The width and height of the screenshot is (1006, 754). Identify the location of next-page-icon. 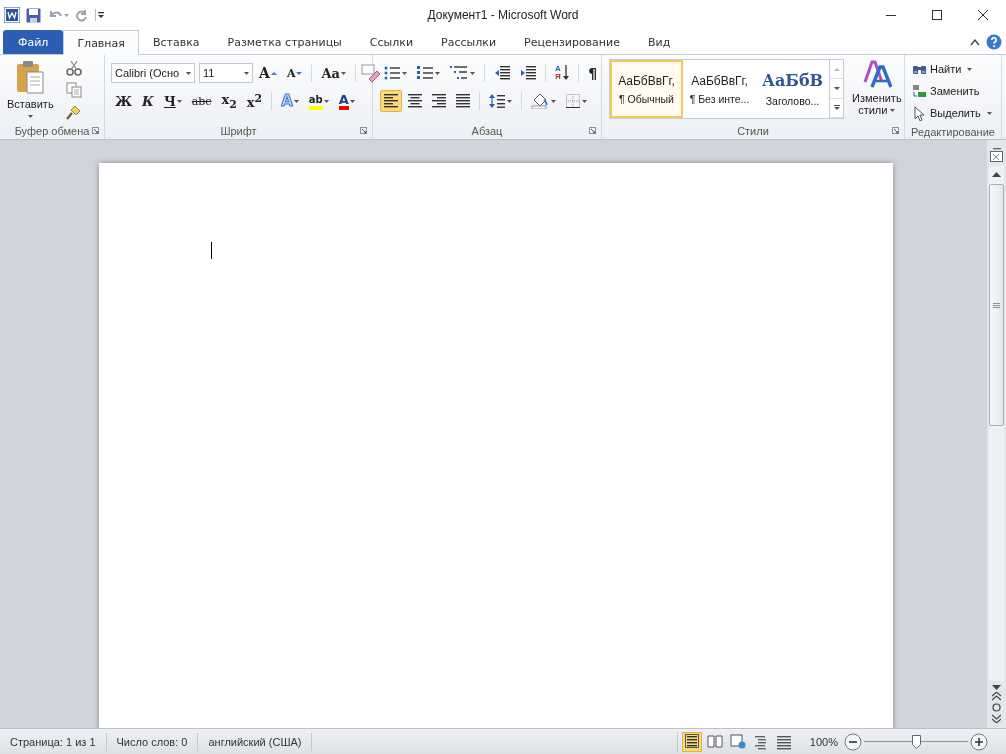
(996, 718).